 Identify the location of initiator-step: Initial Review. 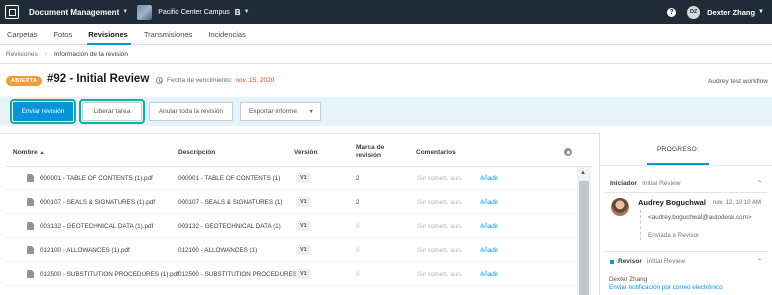
(661, 183).